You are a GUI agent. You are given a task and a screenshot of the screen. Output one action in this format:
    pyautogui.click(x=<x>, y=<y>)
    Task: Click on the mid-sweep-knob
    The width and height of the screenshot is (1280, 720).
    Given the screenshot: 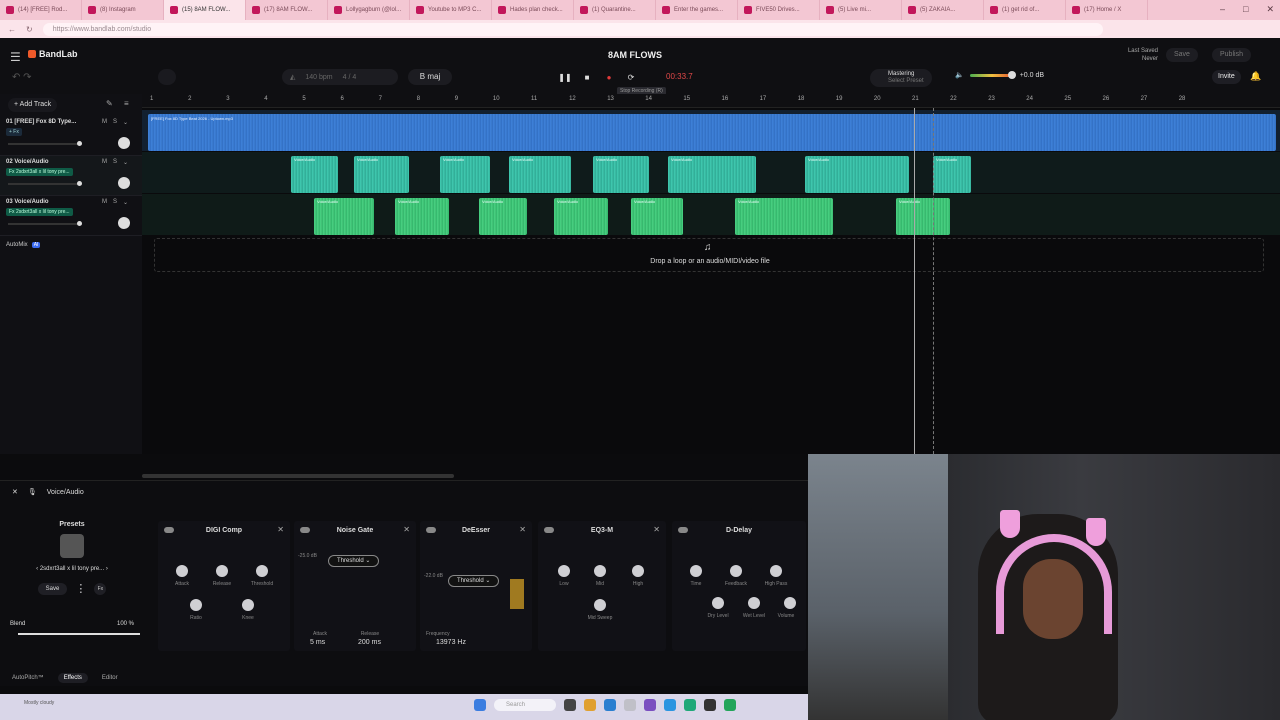 What is the action you would take?
    pyautogui.click(x=600, y=605)
    